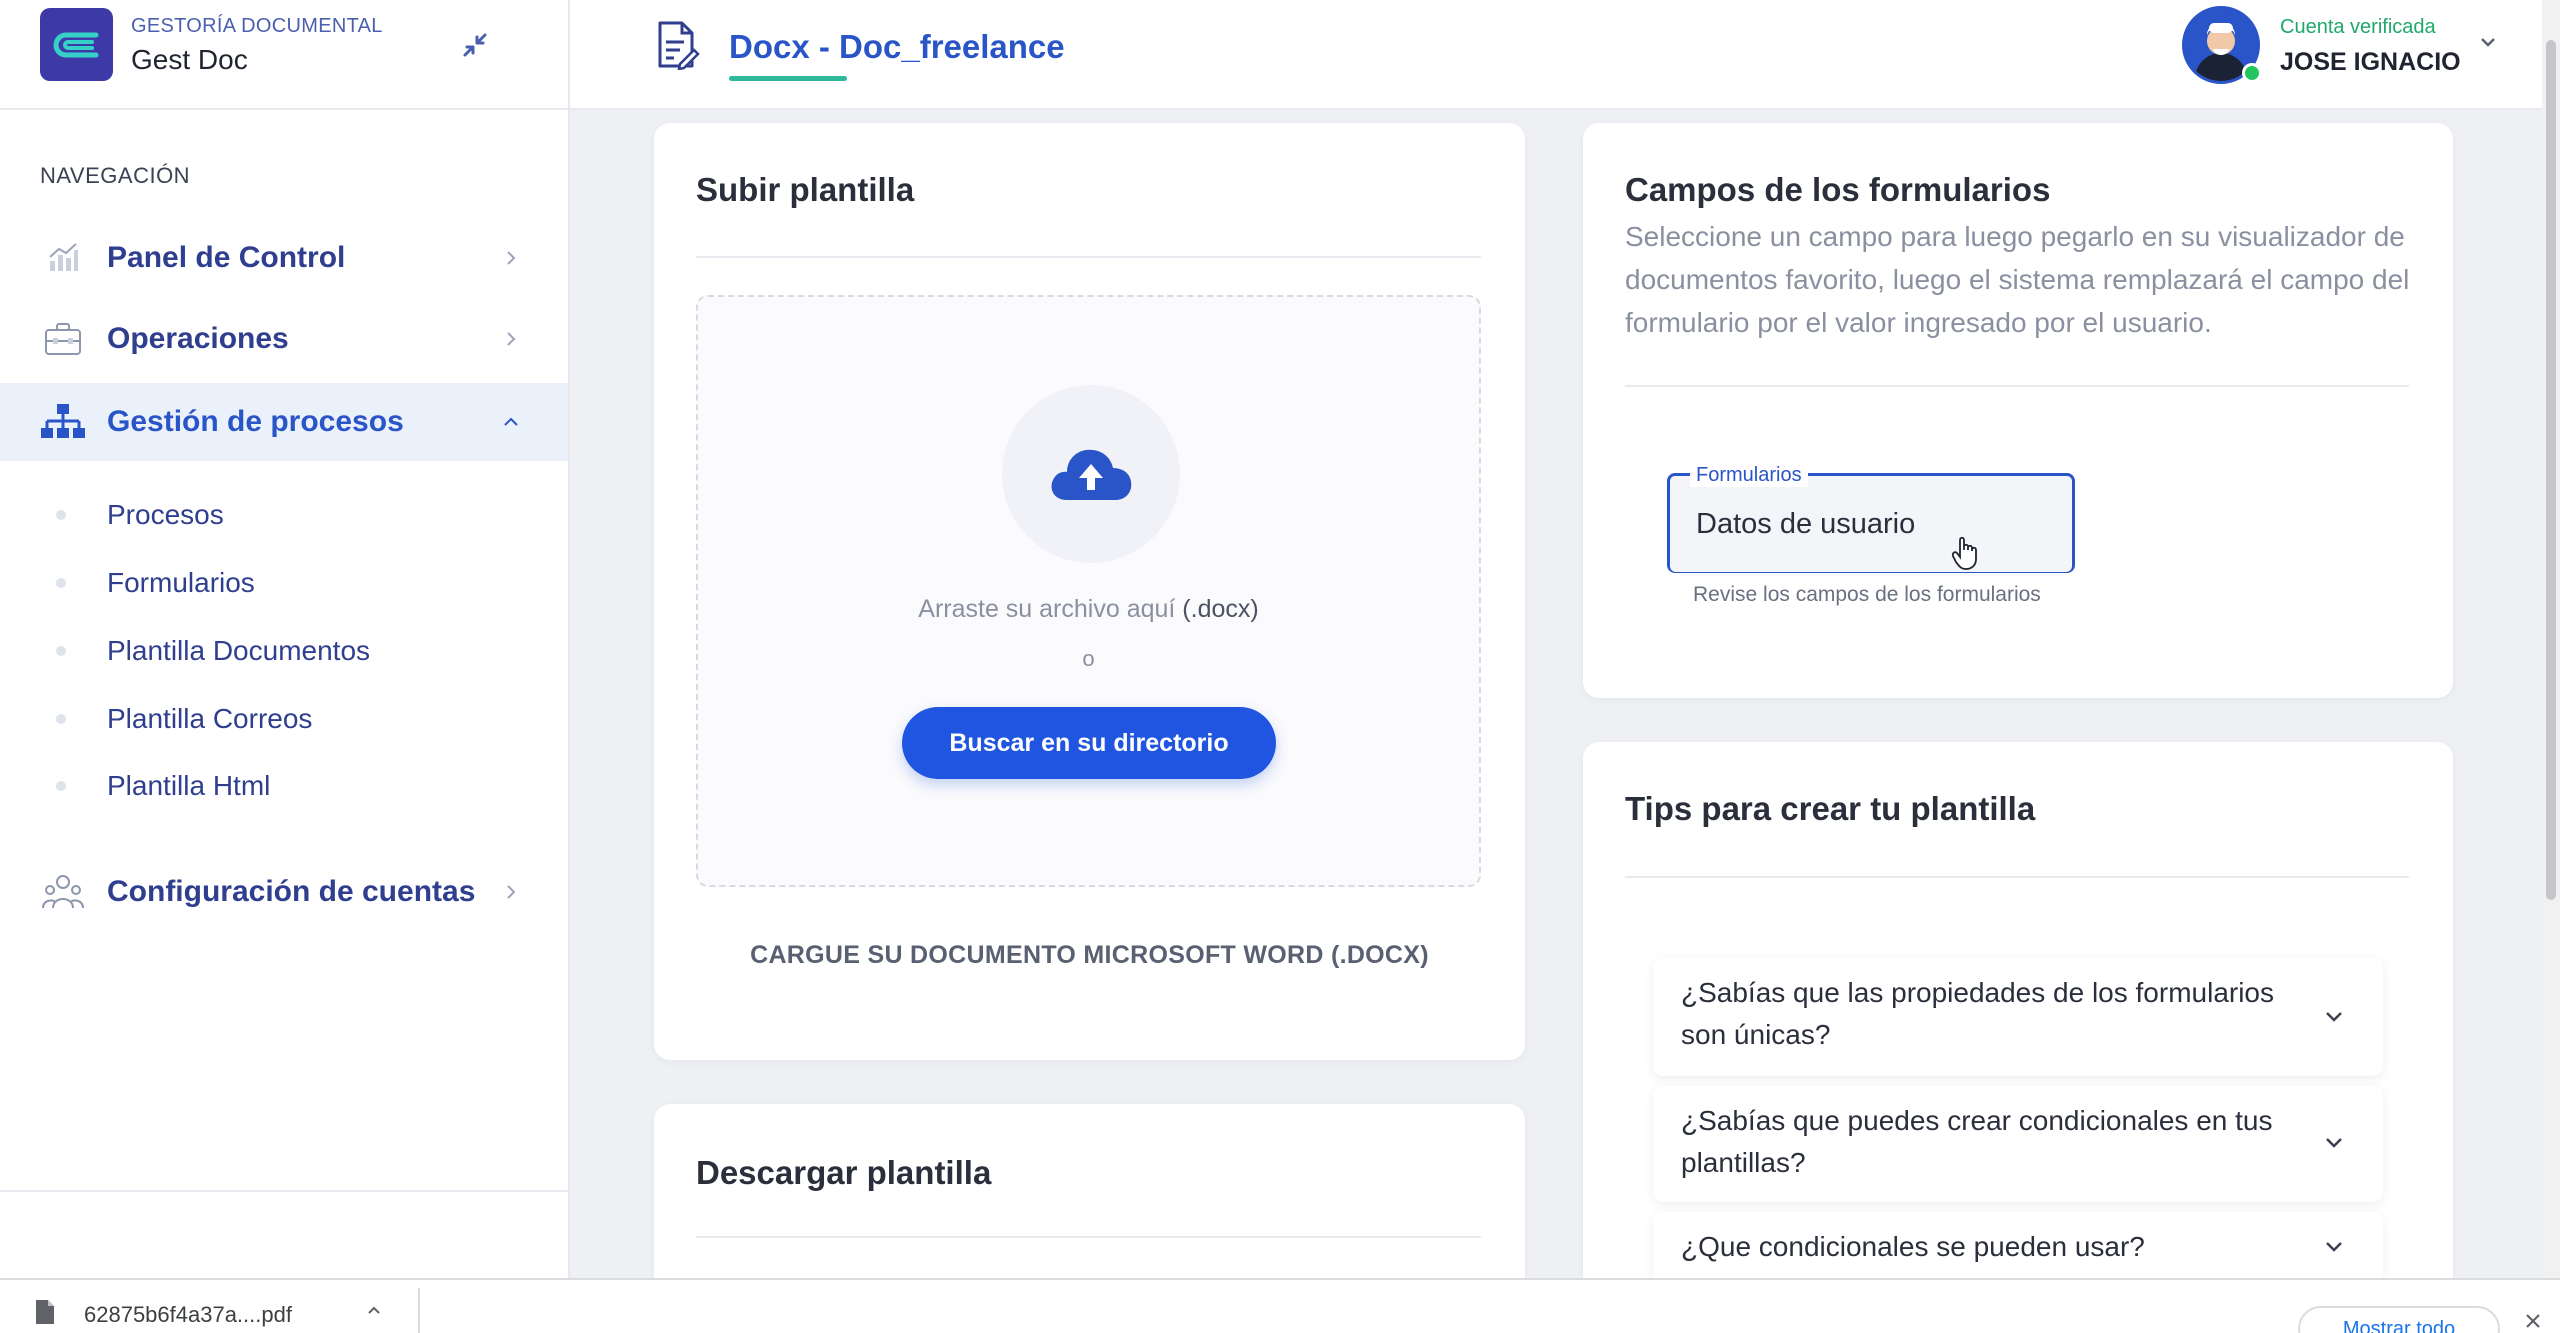 The height and width of the screenshot is (1333, 2560). What do you see at coordinates (45, 1312) in the screenshot?
I see `file-icon` at bounding box center [45, 1312].